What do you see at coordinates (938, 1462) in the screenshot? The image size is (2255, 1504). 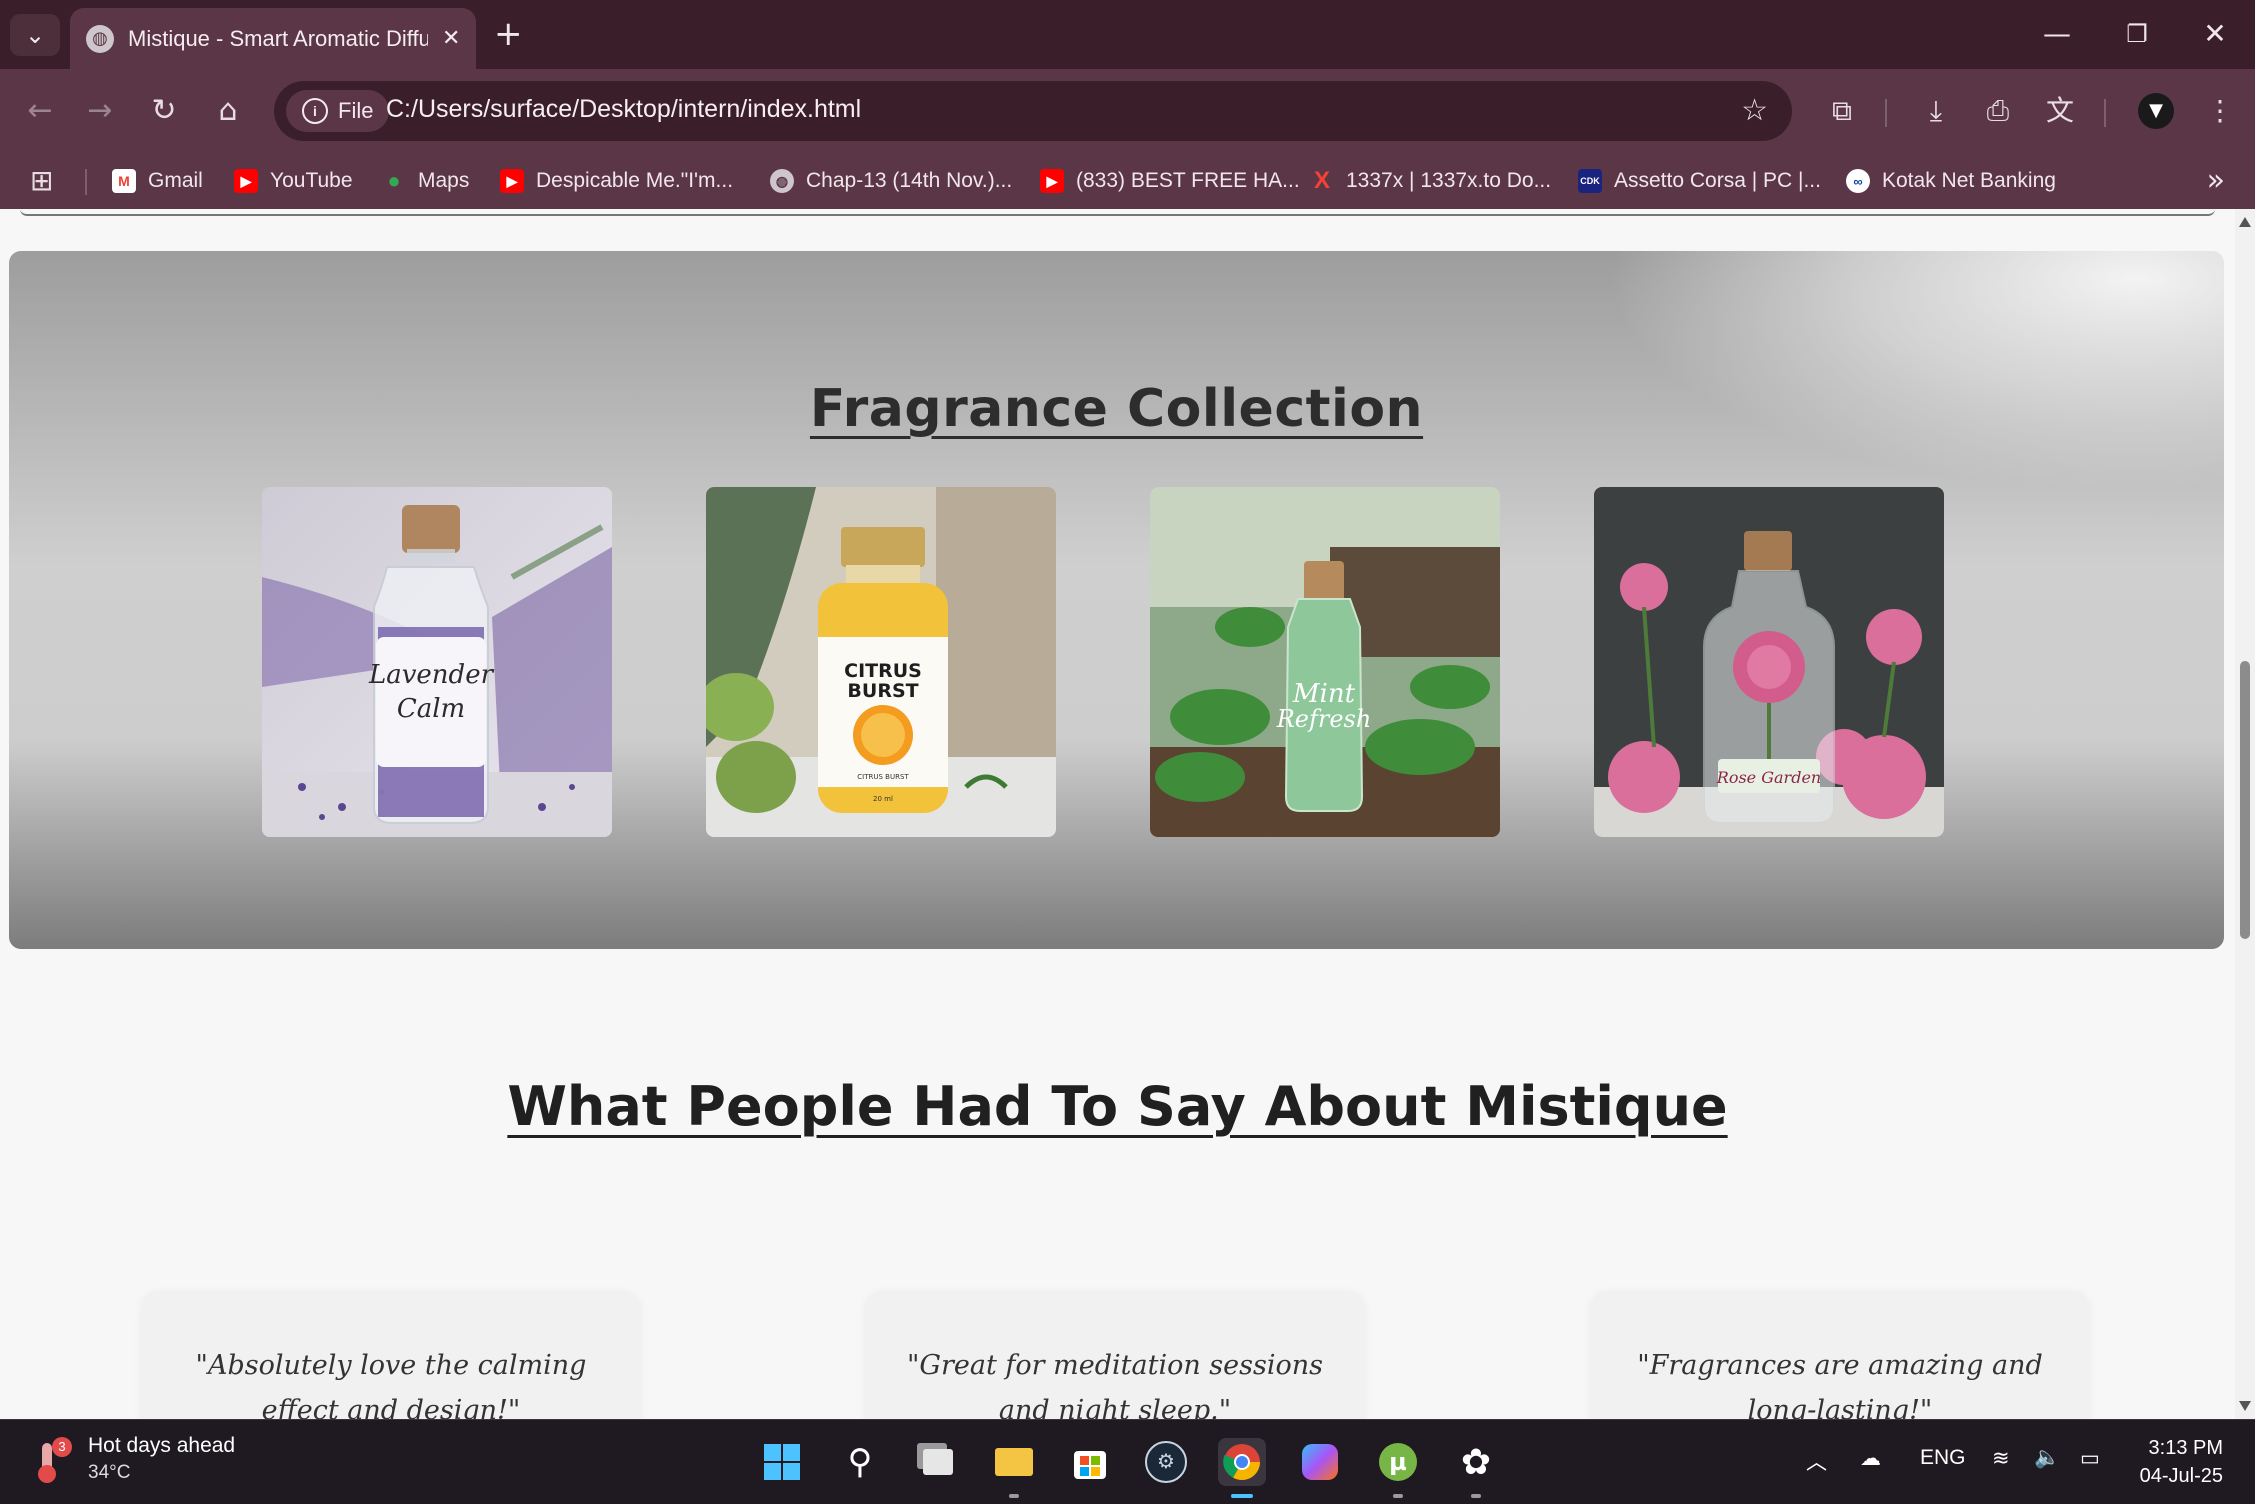 I see `task-view-icon` at bounding box center [938, 1462].